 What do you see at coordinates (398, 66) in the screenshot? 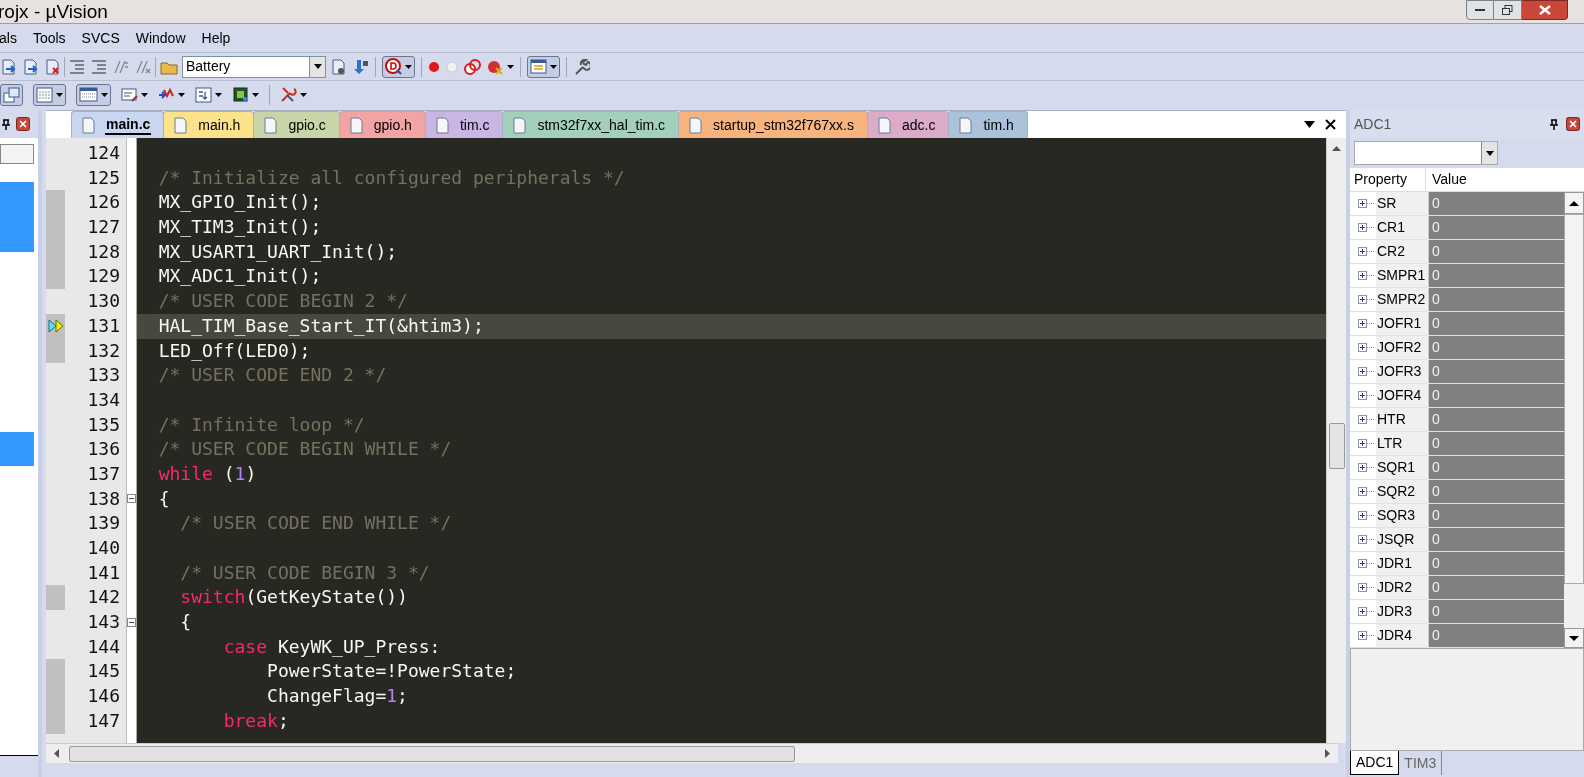
I see `debug-button` at bounding box center [398, 66].